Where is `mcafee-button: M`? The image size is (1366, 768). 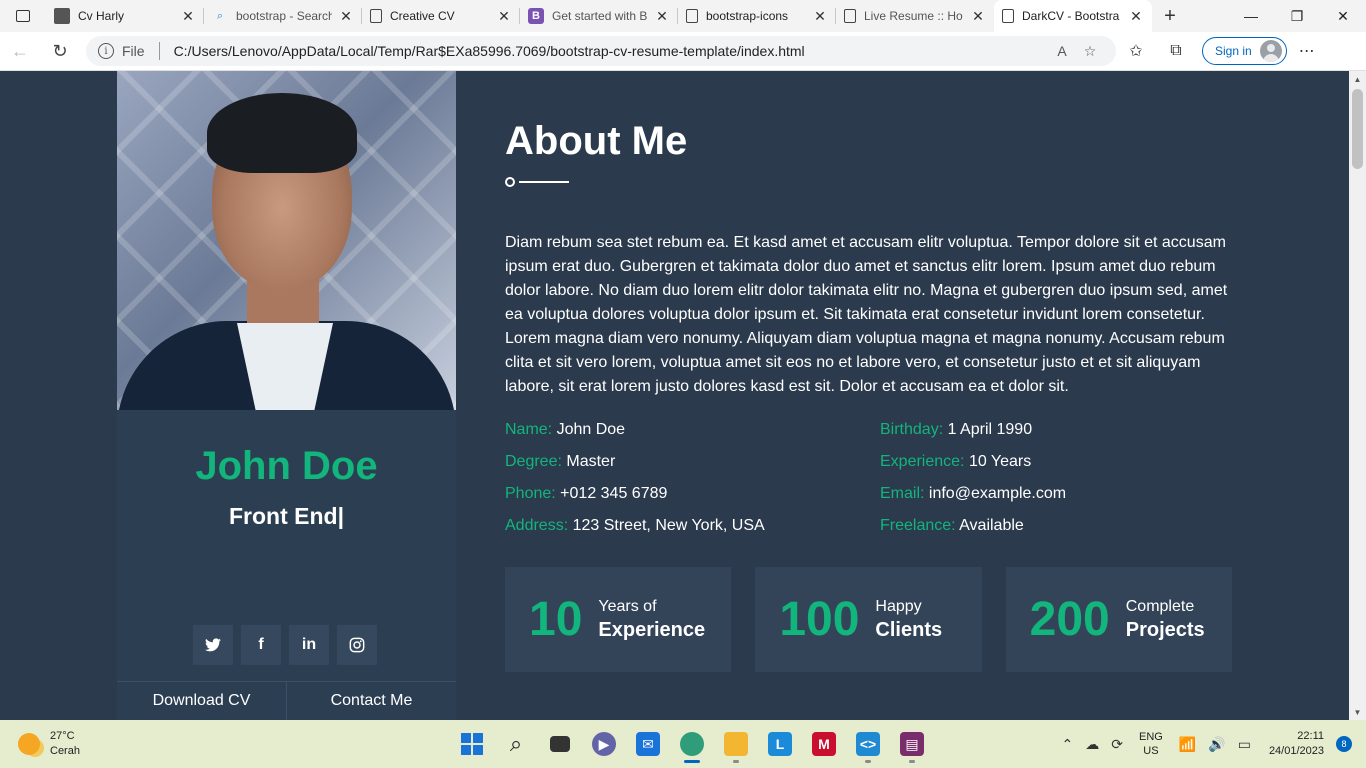
mcafee-button: M is located at coordinates (824, 744).